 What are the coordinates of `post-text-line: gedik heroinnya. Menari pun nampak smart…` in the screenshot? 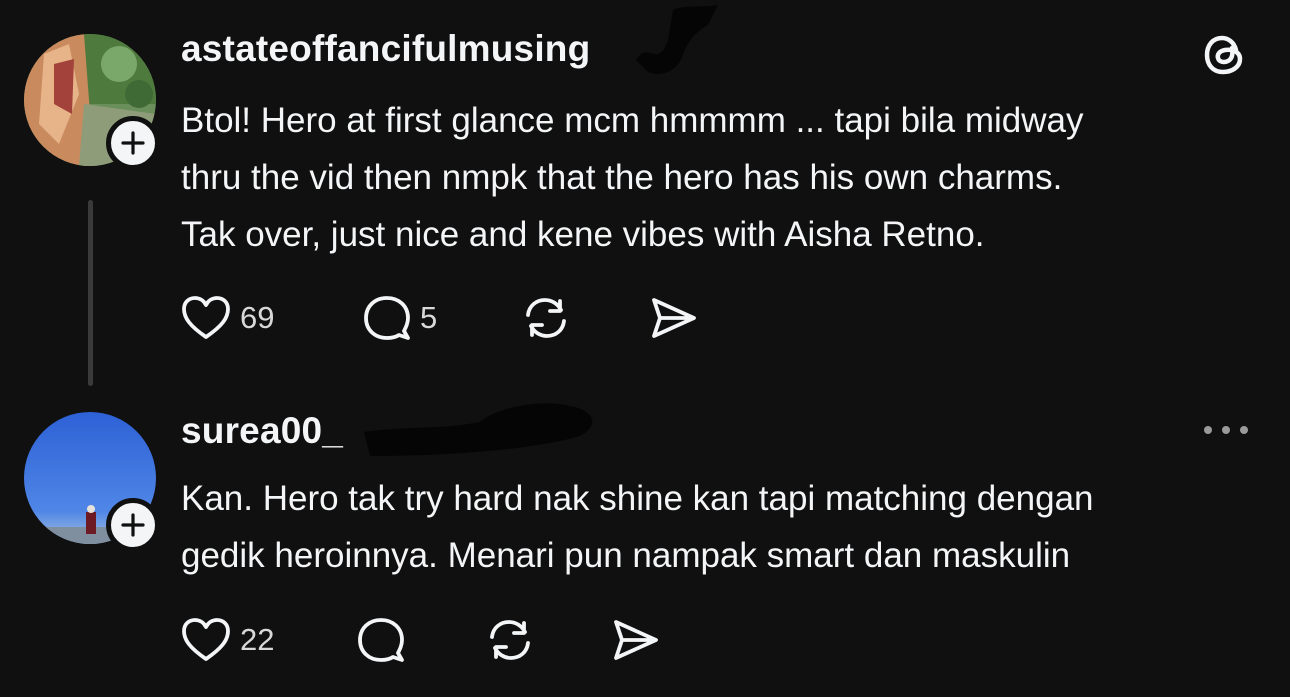 It's located at (626, 555).